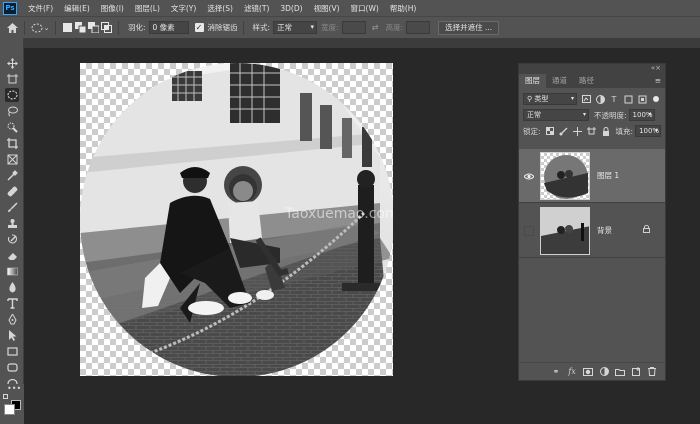  What do you see at coordinates (572, 372) in the screenshot?
I see `fx-icon: fx` at bounding box center [572, 372].